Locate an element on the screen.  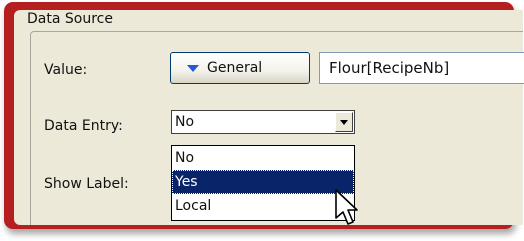
value-label: Value: is located at coordinates (66, 70).